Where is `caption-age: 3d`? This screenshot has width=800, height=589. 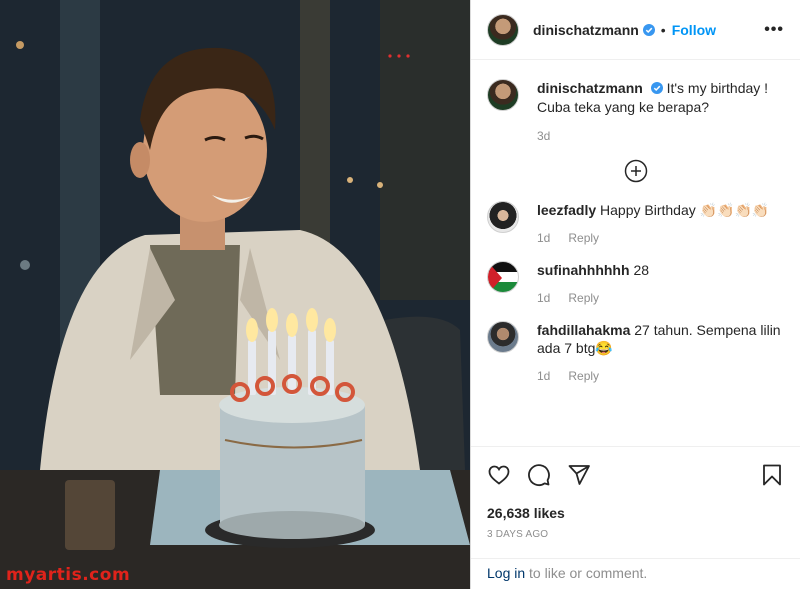
caption-age: 3d is located at coordinates (544, 136).